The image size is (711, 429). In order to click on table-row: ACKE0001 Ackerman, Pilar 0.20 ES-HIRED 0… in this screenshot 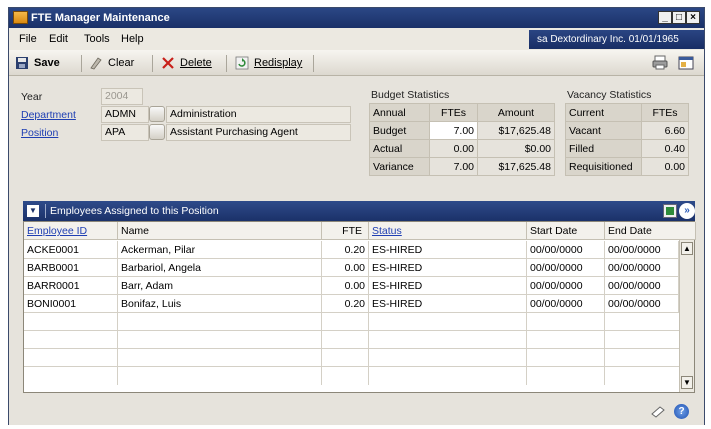, I will do `click(351, 250)`.